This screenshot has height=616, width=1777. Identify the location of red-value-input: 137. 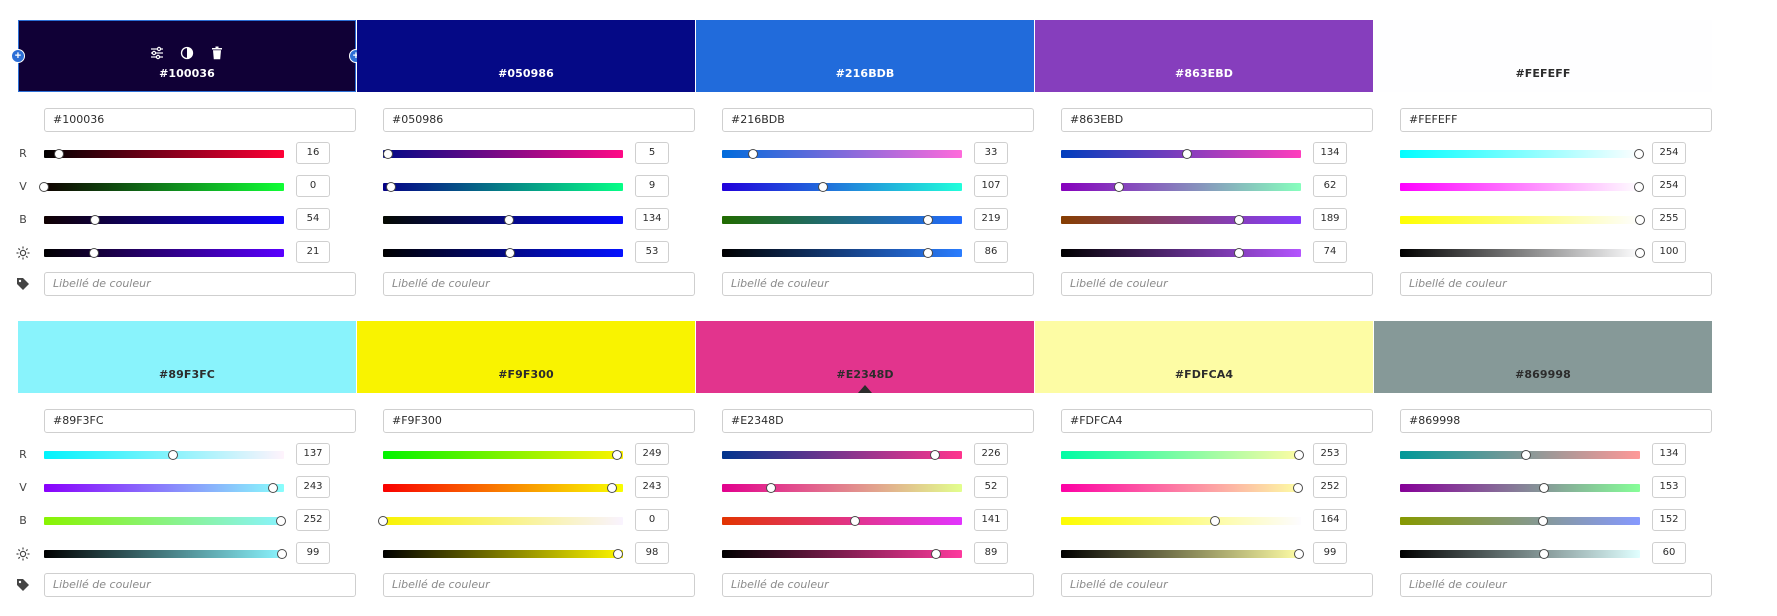
(313, 454).